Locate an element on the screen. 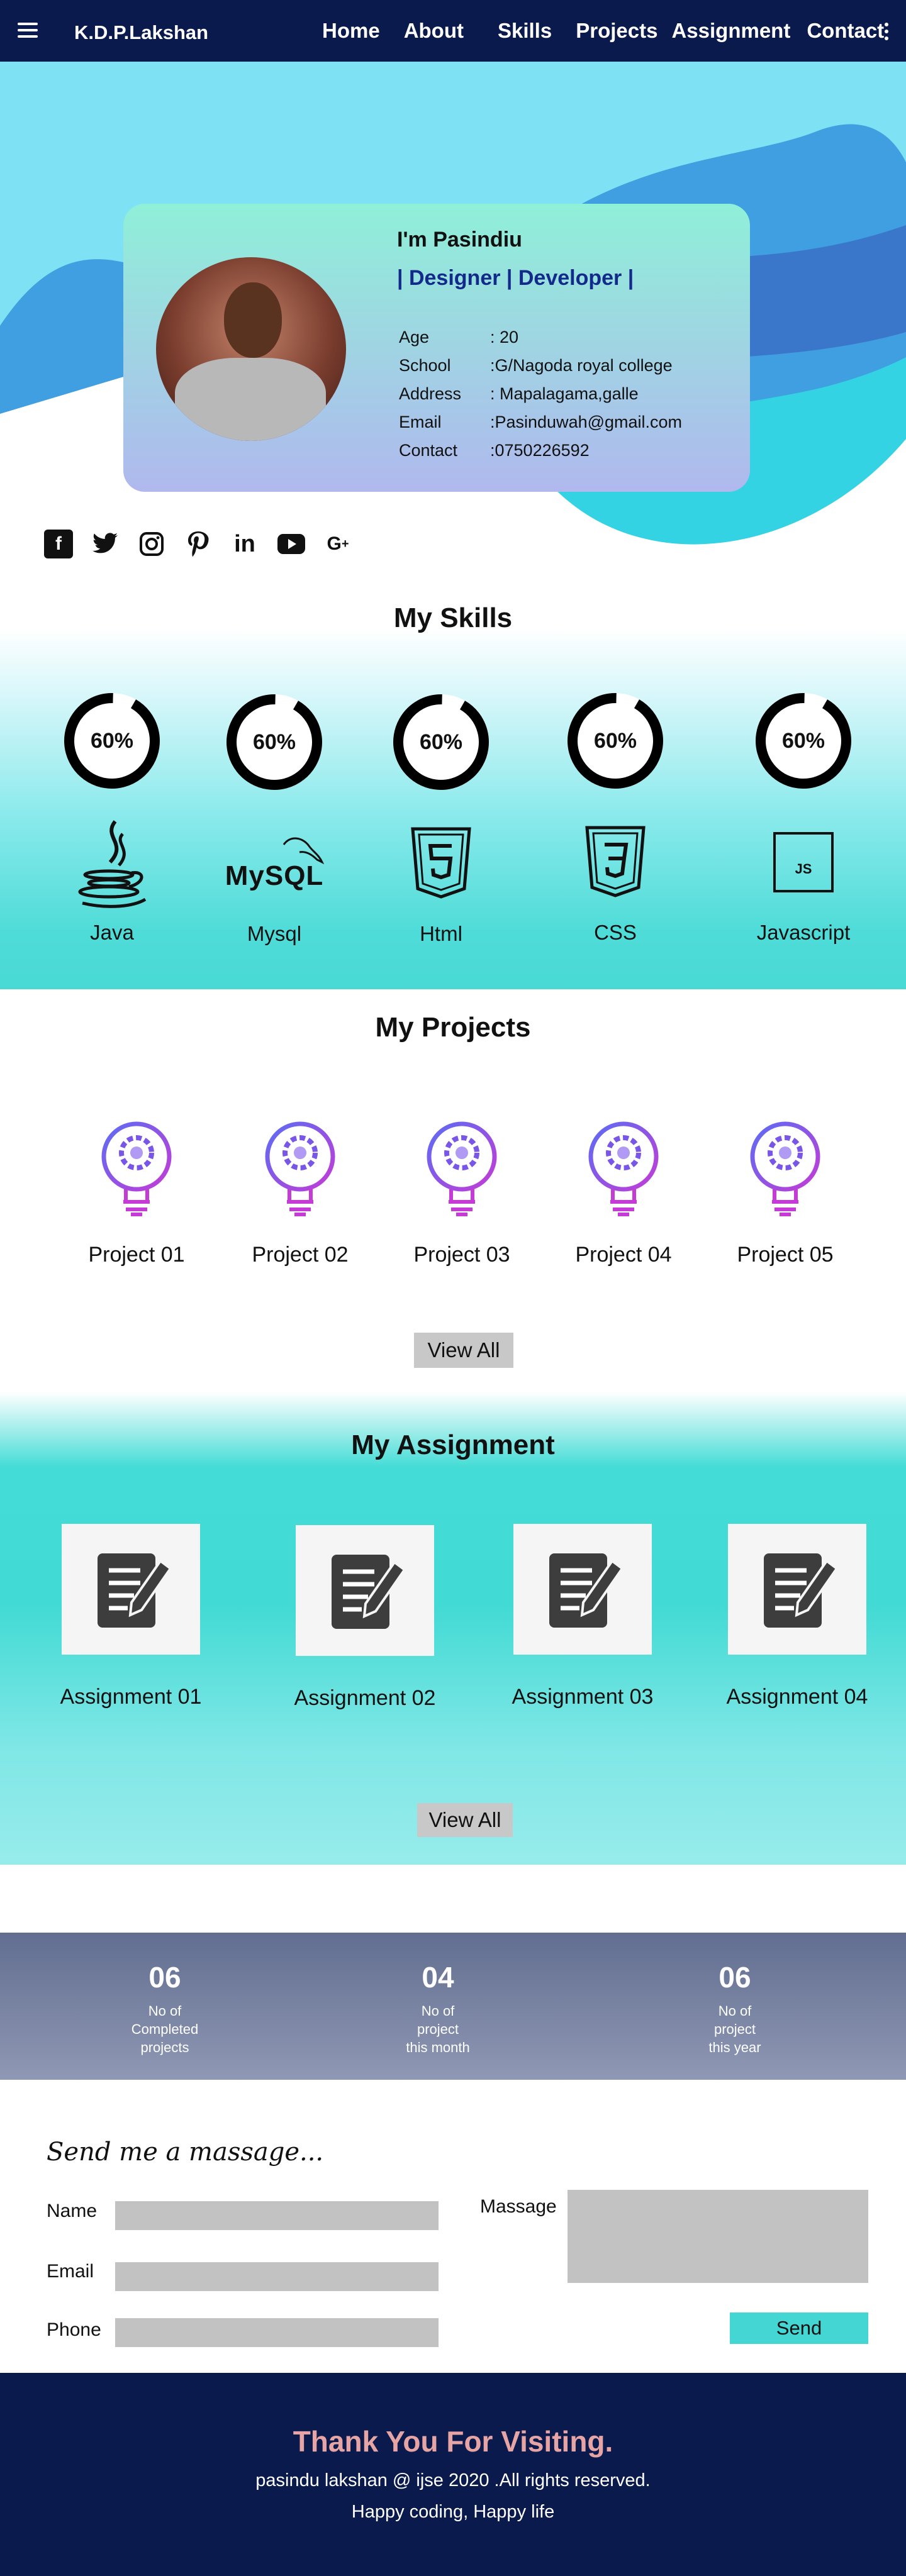  project-card-01: Project 01 is located at coordinates (136, 1193).